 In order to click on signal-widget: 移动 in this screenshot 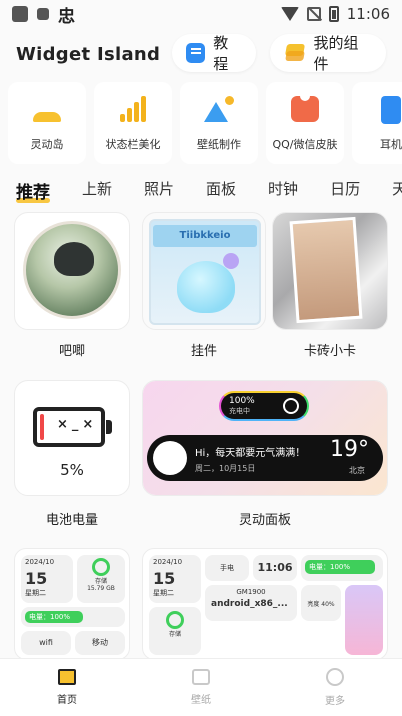, I will do `click(100, 643)`.